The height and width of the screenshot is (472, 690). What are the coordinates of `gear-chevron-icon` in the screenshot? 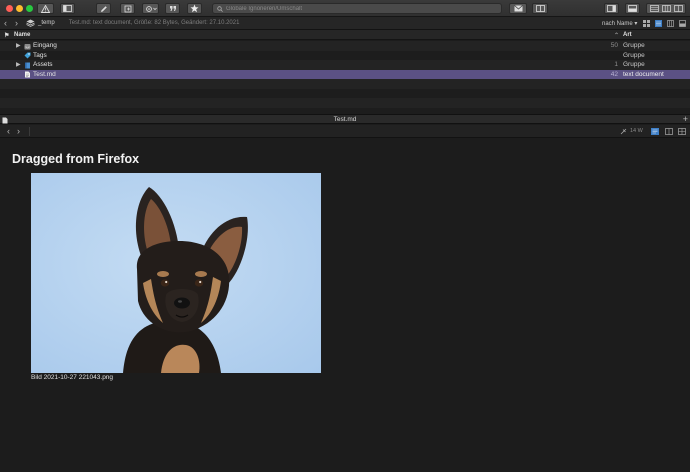 It's located at (151, 8).